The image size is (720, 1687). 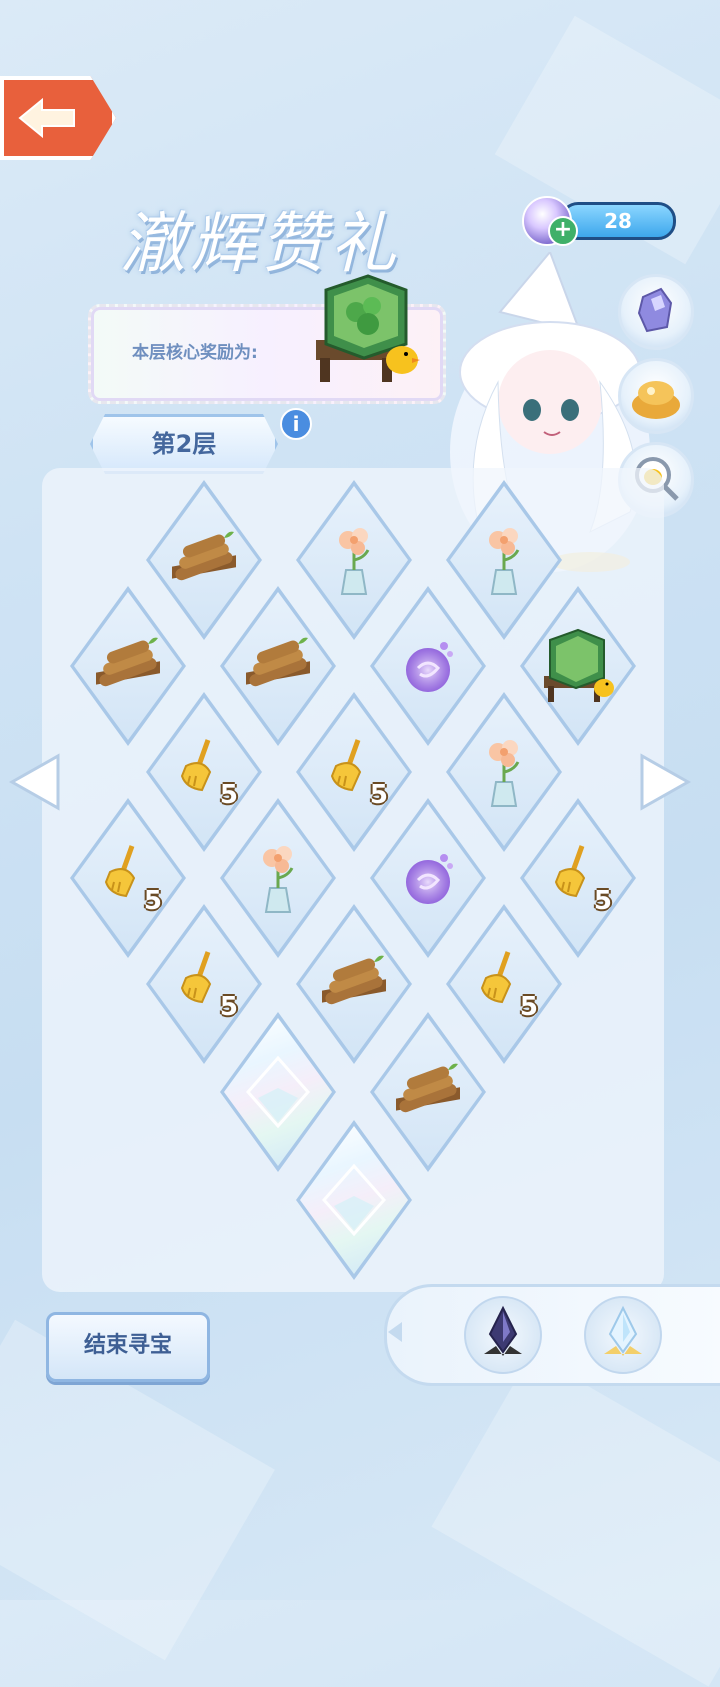 I want to click on gold-pile-side-button, so click(x=656, y=396).